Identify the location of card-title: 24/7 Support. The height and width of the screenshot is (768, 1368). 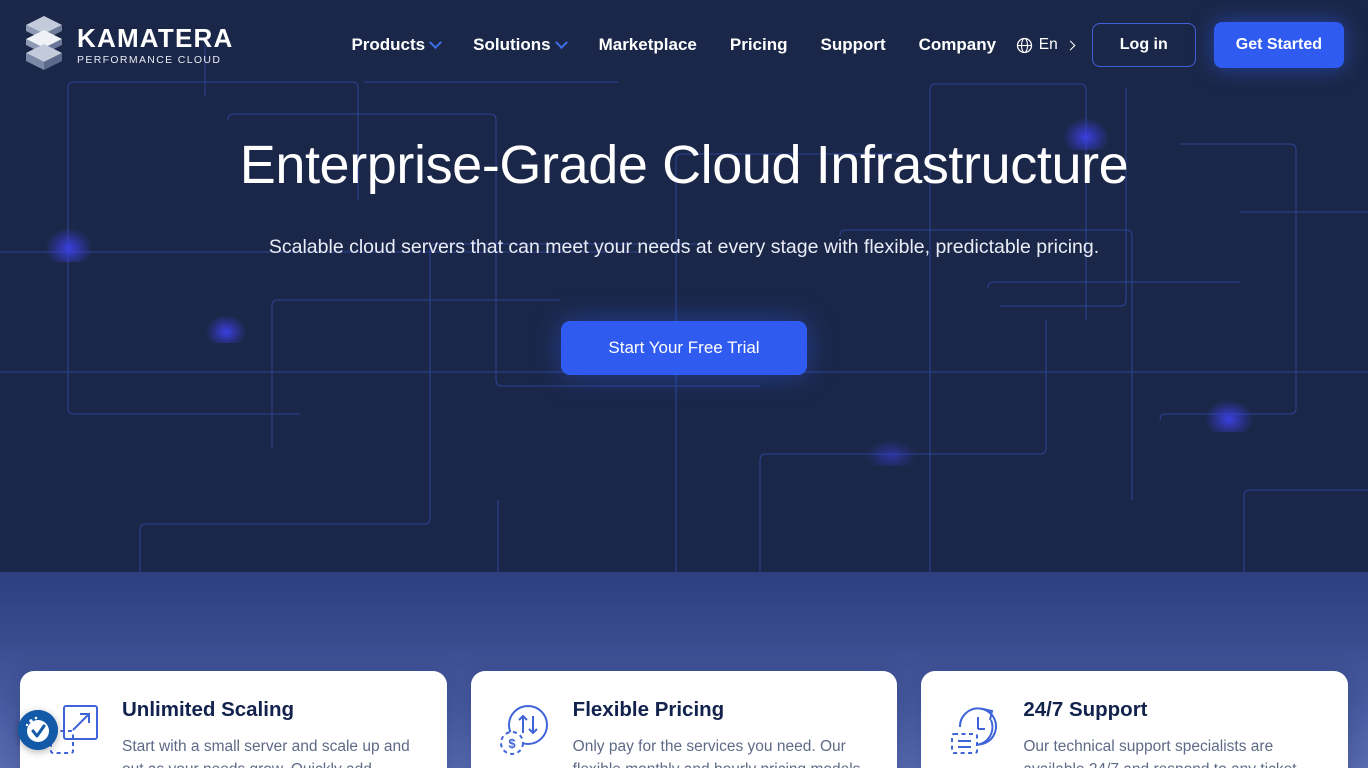
(1085, 709).